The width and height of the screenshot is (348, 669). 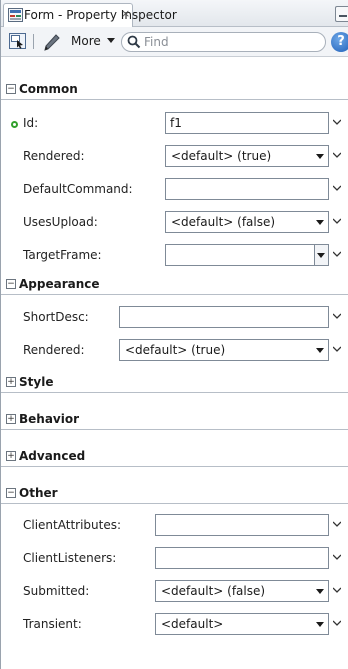 What do you see at coordinates (38, 493) in the screenshot?
I see `section-title-other: Other` at bounding box center [38, 493].